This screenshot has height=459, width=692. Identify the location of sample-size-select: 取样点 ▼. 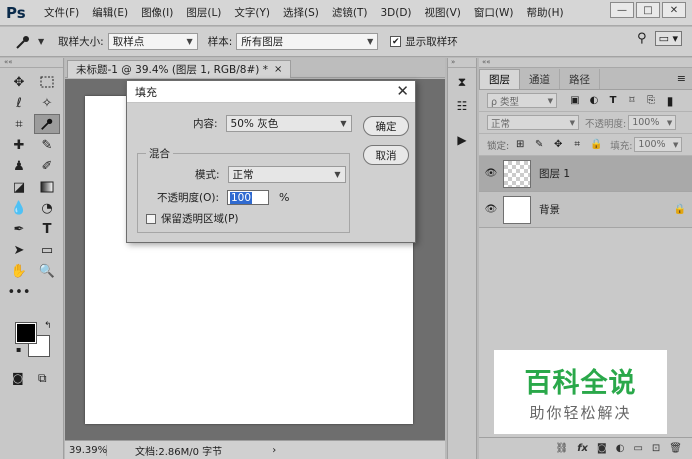
(152, 41).